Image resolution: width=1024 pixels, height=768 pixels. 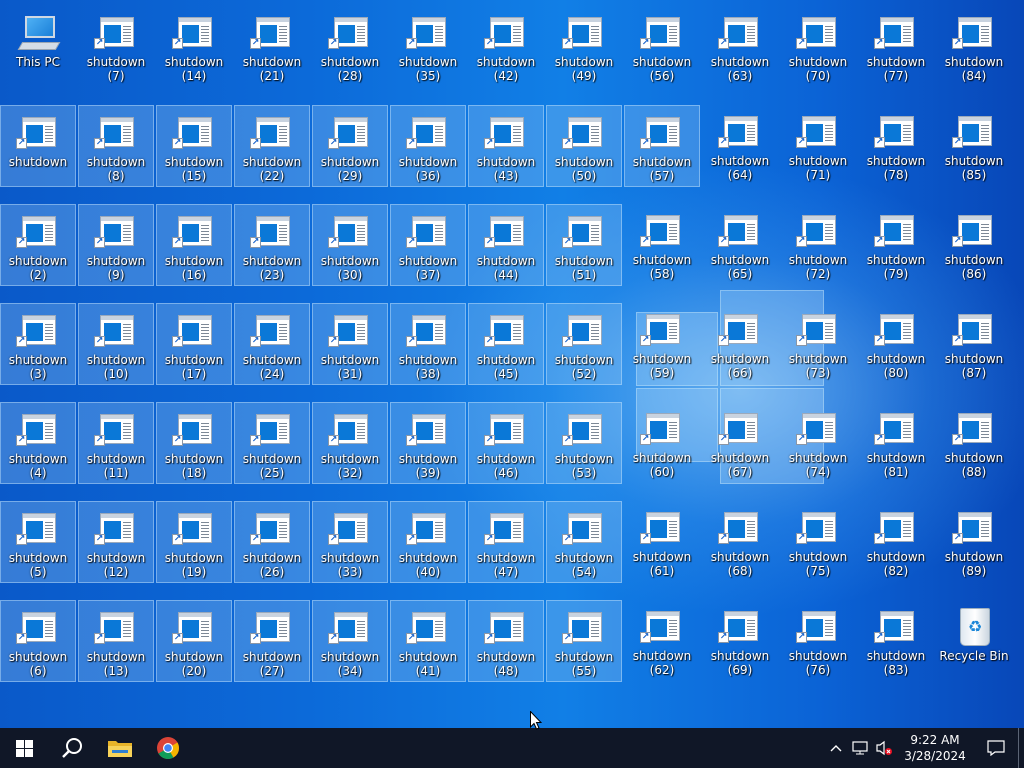 What do you see at coordinates (506, 245) in the screenshot?
I see `shutdown-shortcut: ↗ shutdown (44)` at bounding box center [506, 245].